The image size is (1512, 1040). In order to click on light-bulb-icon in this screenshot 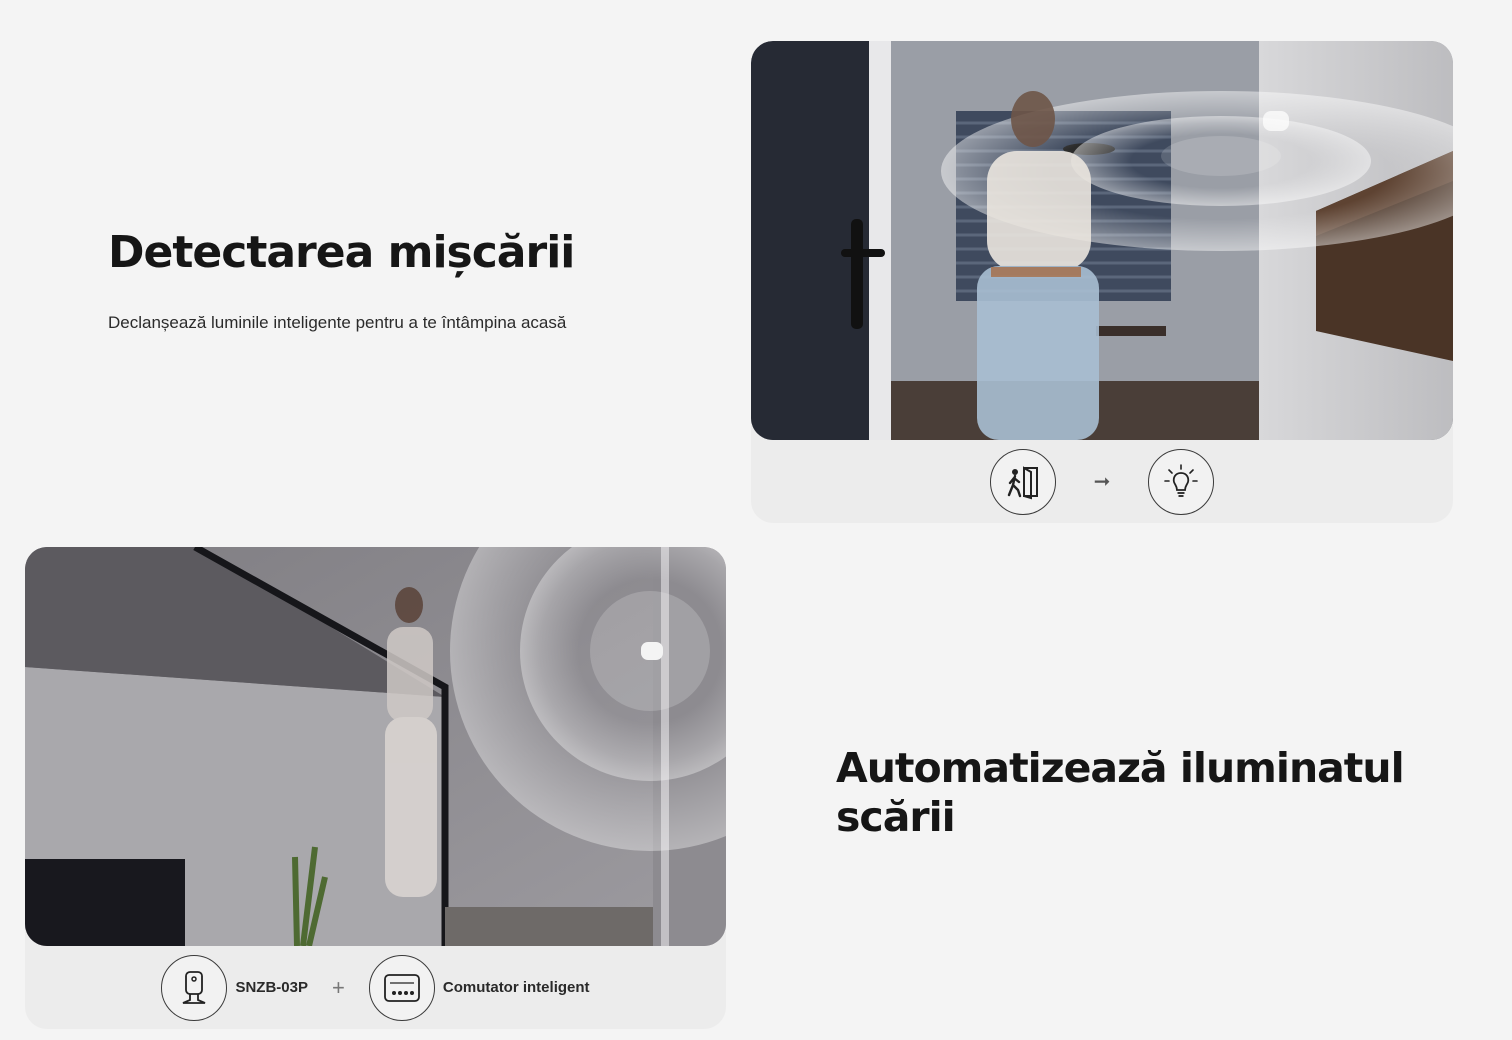, I will do `click(1181, 481)`.